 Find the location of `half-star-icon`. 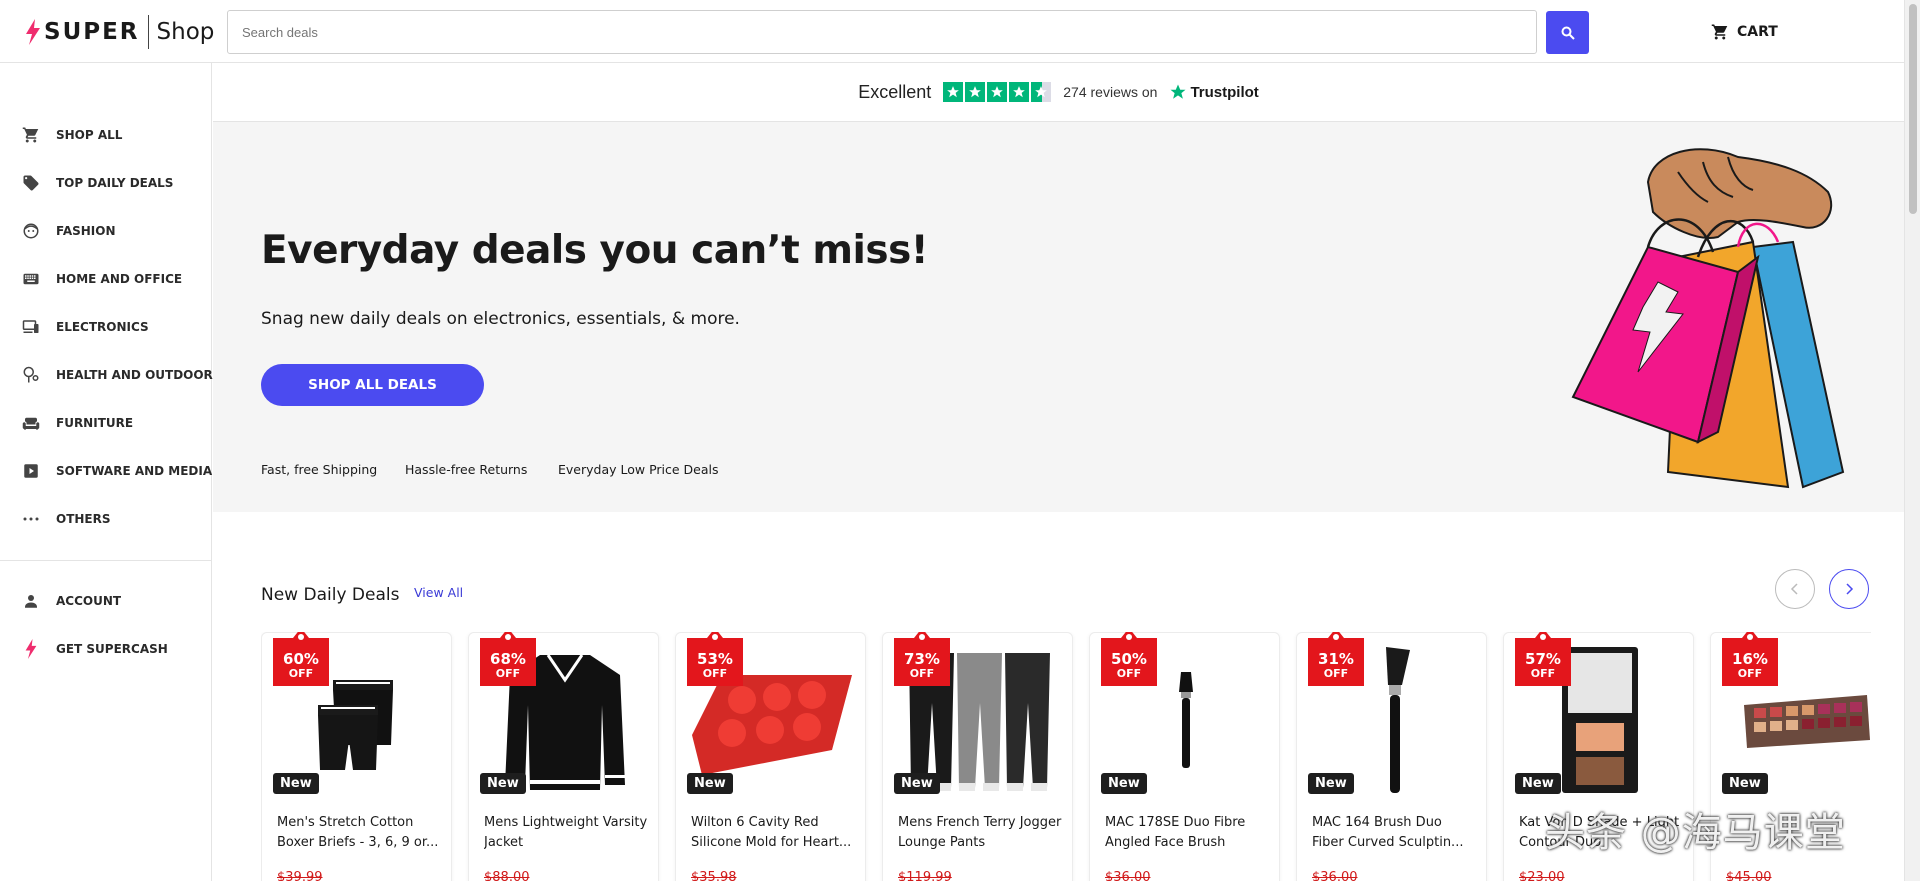

half-star-icon is located at coordinates (1041, 92).